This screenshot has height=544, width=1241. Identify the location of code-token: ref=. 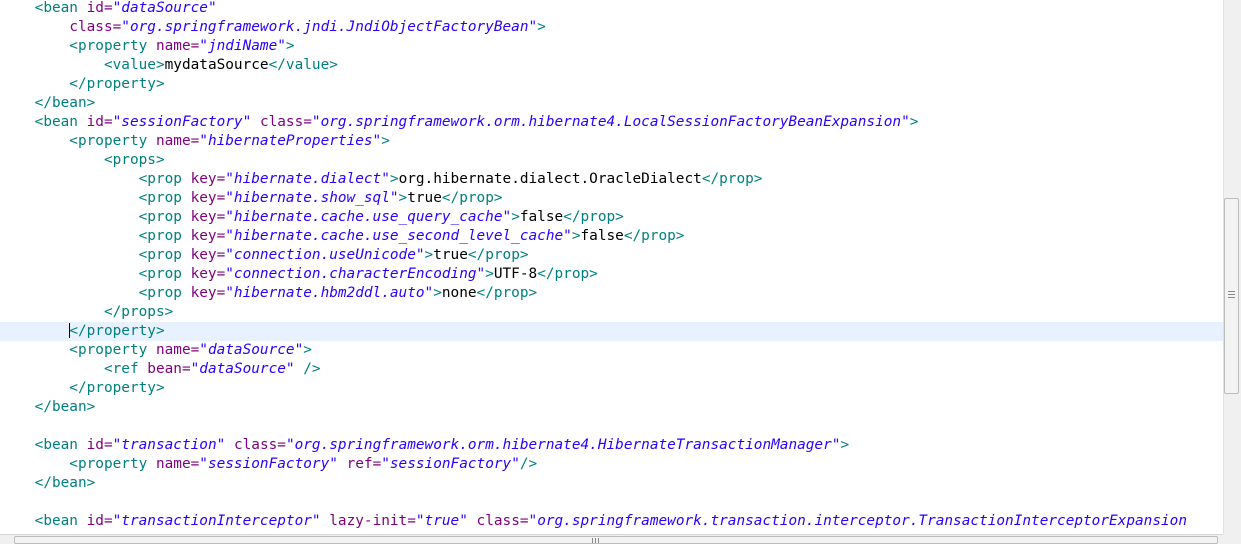
(364, 464).